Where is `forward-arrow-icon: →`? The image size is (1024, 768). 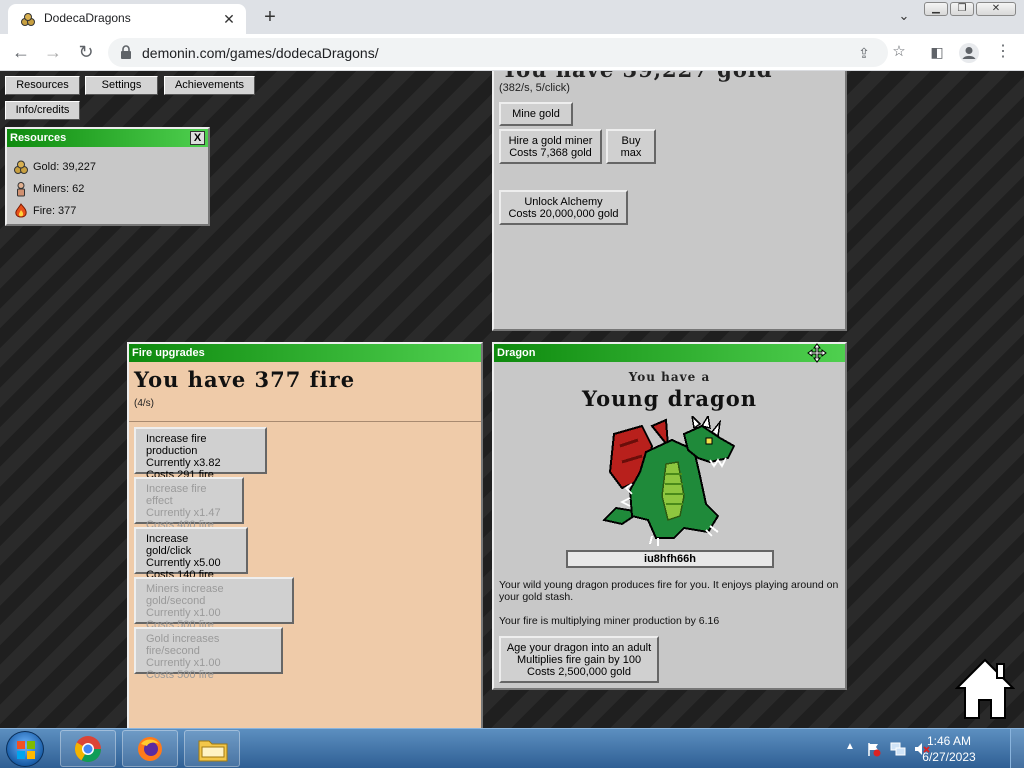 forward-arrow-icon: → is located at coordinates (53, 53).